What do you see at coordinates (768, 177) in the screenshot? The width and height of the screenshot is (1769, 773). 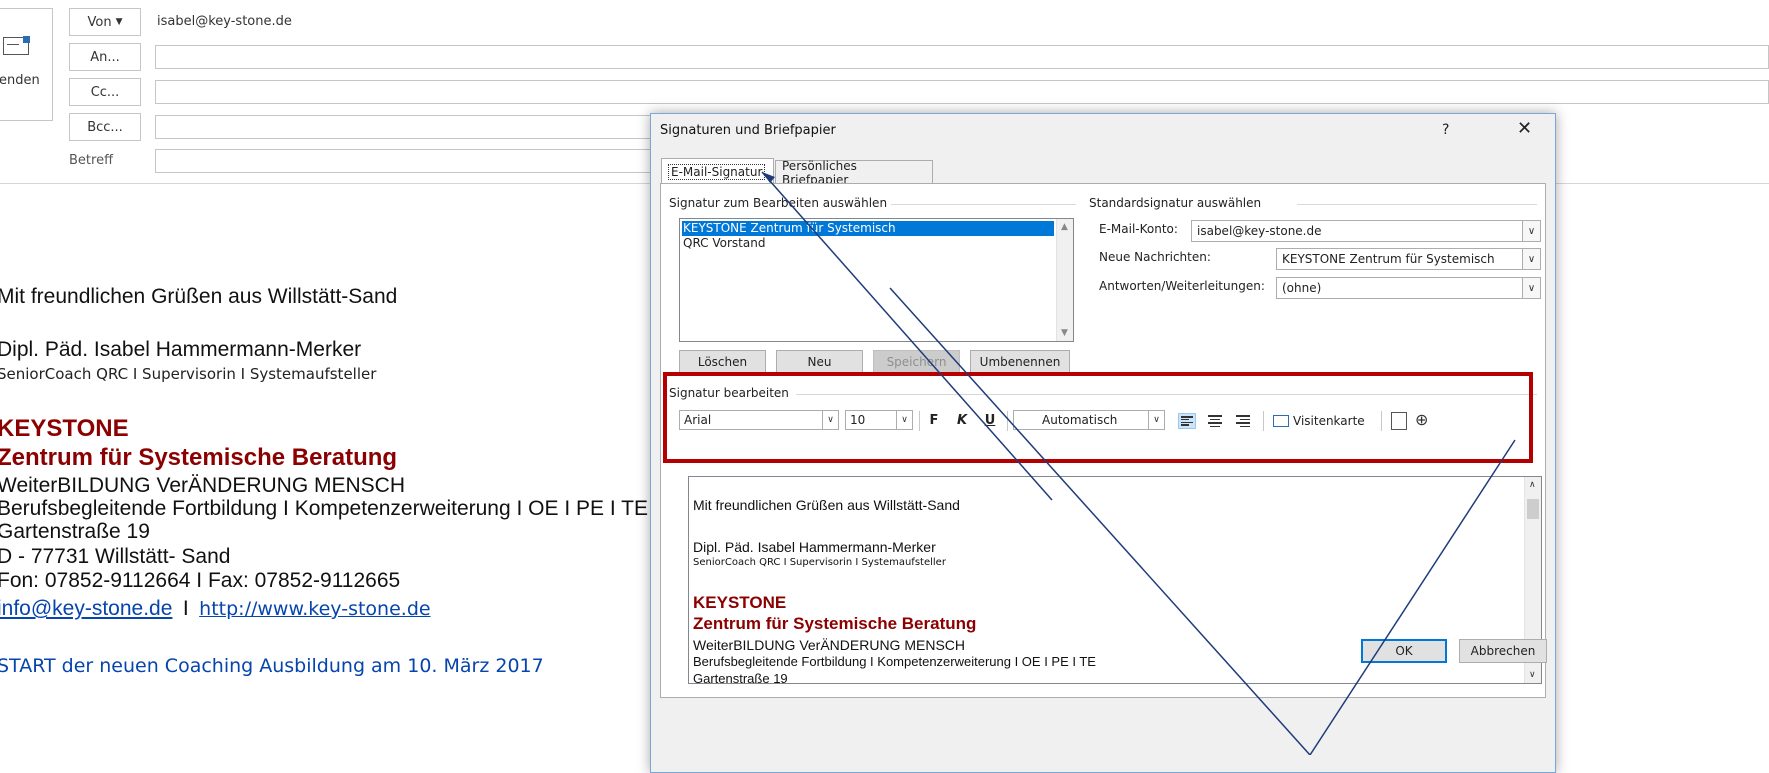 I see `arrow-head-tab` at bounding box center [768, 177].